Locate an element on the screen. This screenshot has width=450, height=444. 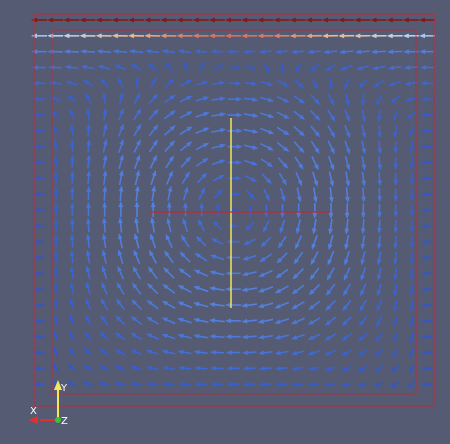
x-axis-label: X is located at coordinates (33, 411).